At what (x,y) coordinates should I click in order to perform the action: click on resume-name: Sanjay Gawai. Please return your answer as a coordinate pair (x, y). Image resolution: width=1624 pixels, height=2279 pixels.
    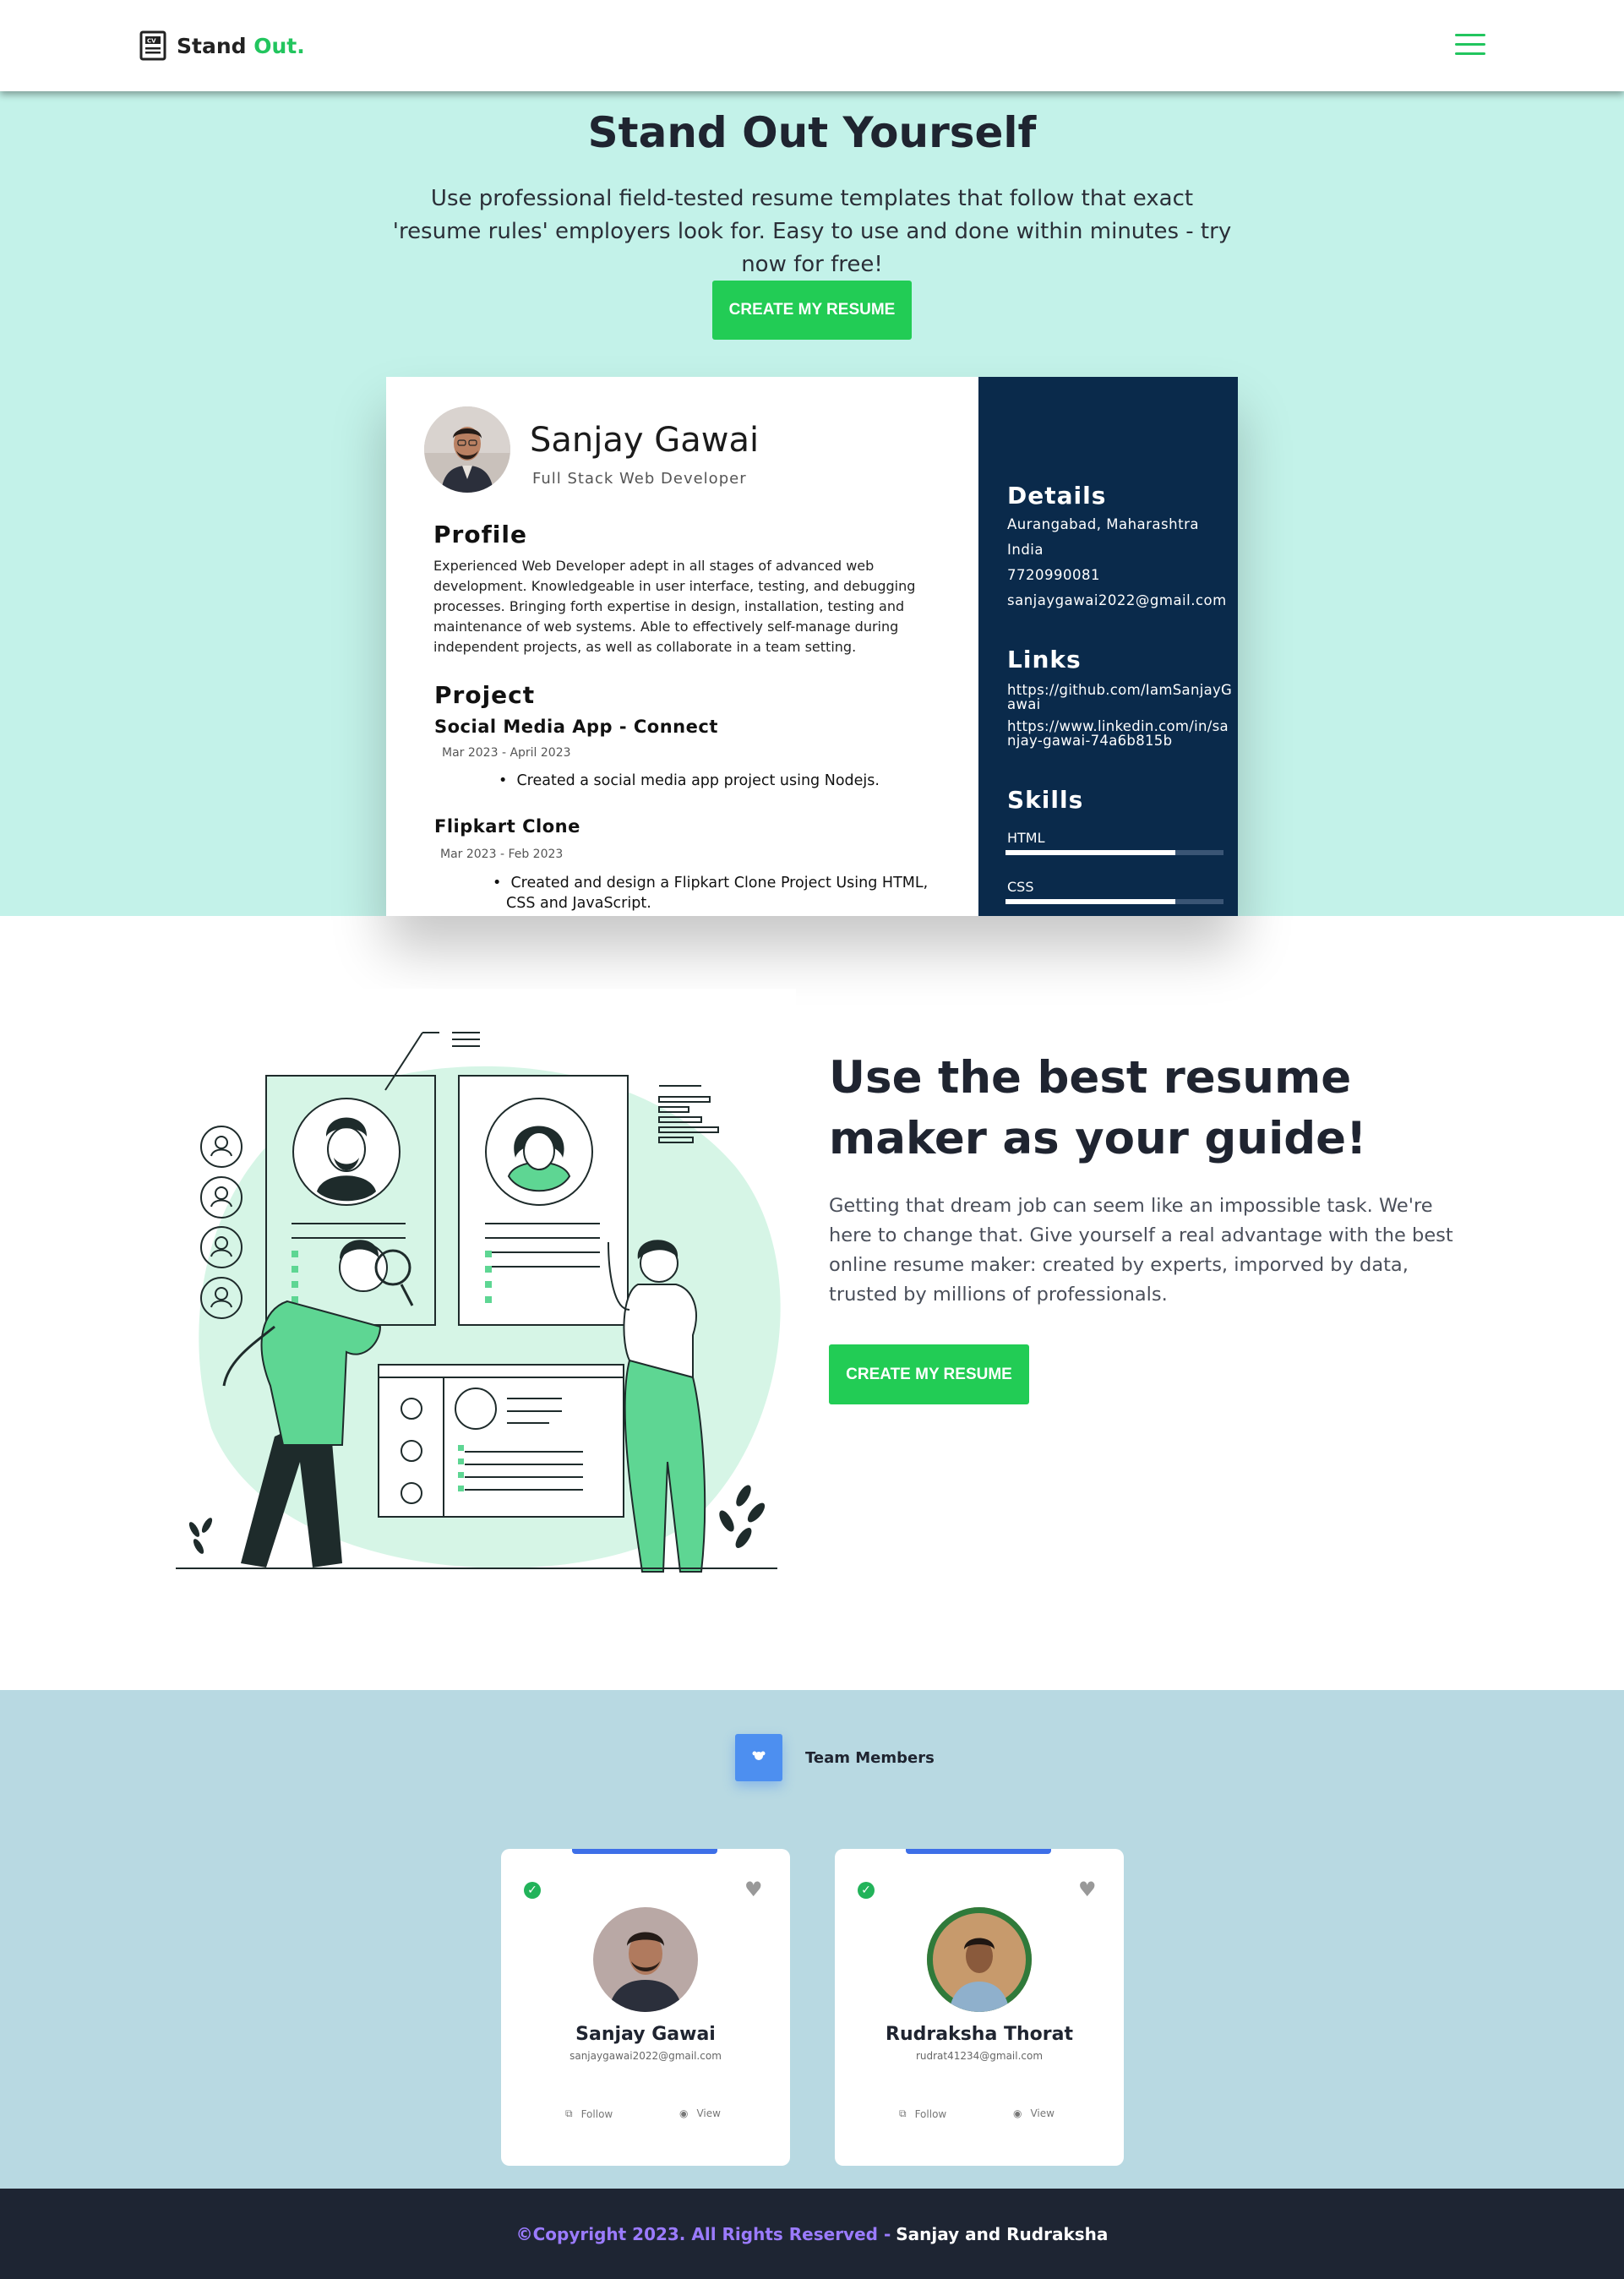
    Looking at the image, I should click on (645, 440).